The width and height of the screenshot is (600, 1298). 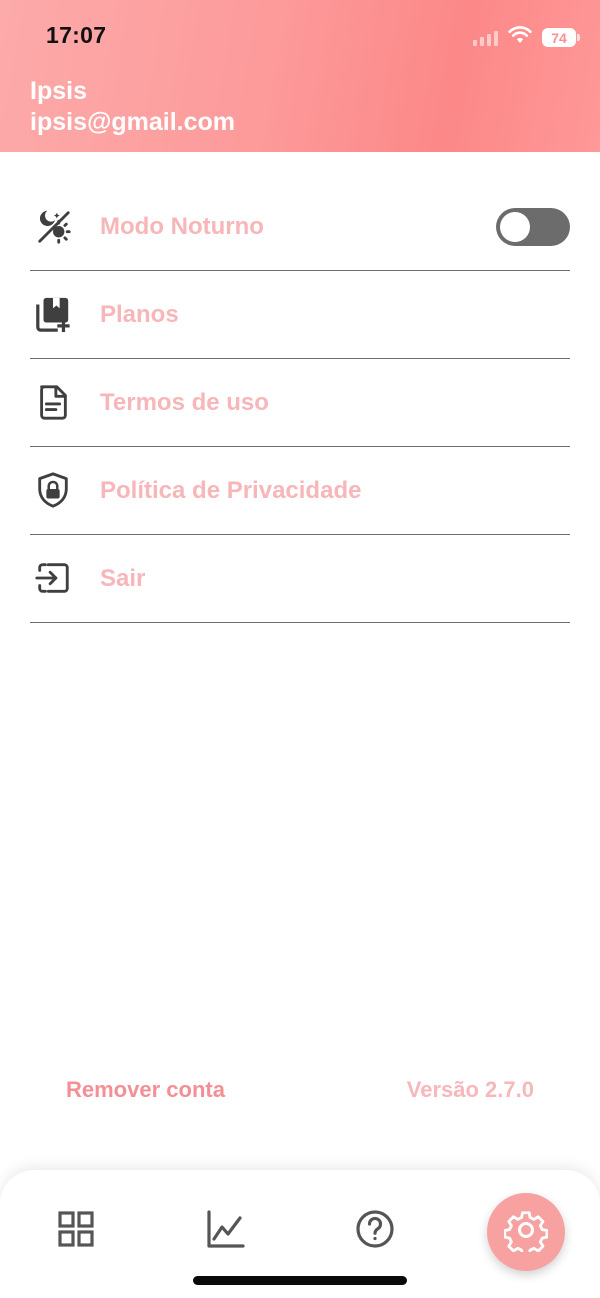 I want to click on menu-item-night-mode: Modo Noturno, so click(x=300, y=227).